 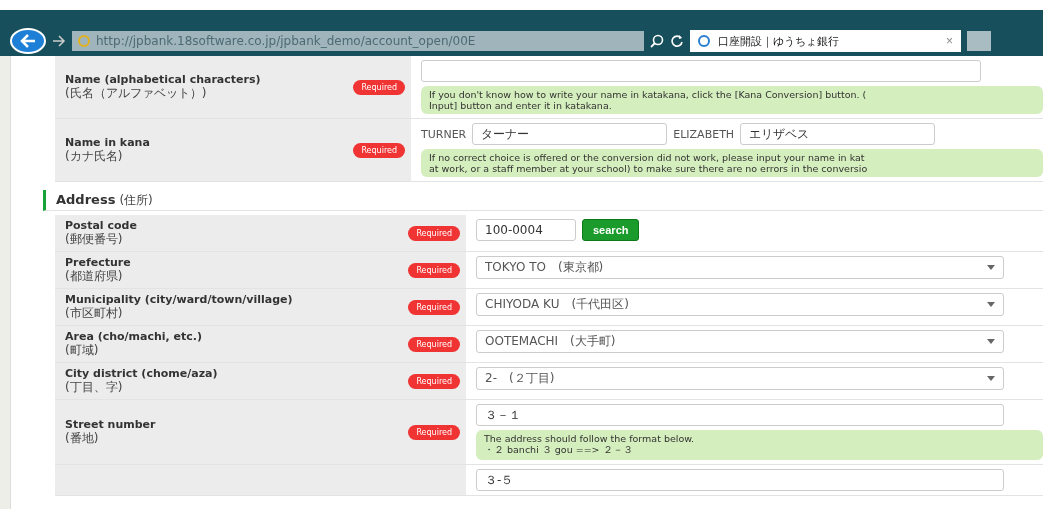 What do you see at coordinates (657, 41) in the screenshot?
I see `search-icon` at bounding box center [657, 41].